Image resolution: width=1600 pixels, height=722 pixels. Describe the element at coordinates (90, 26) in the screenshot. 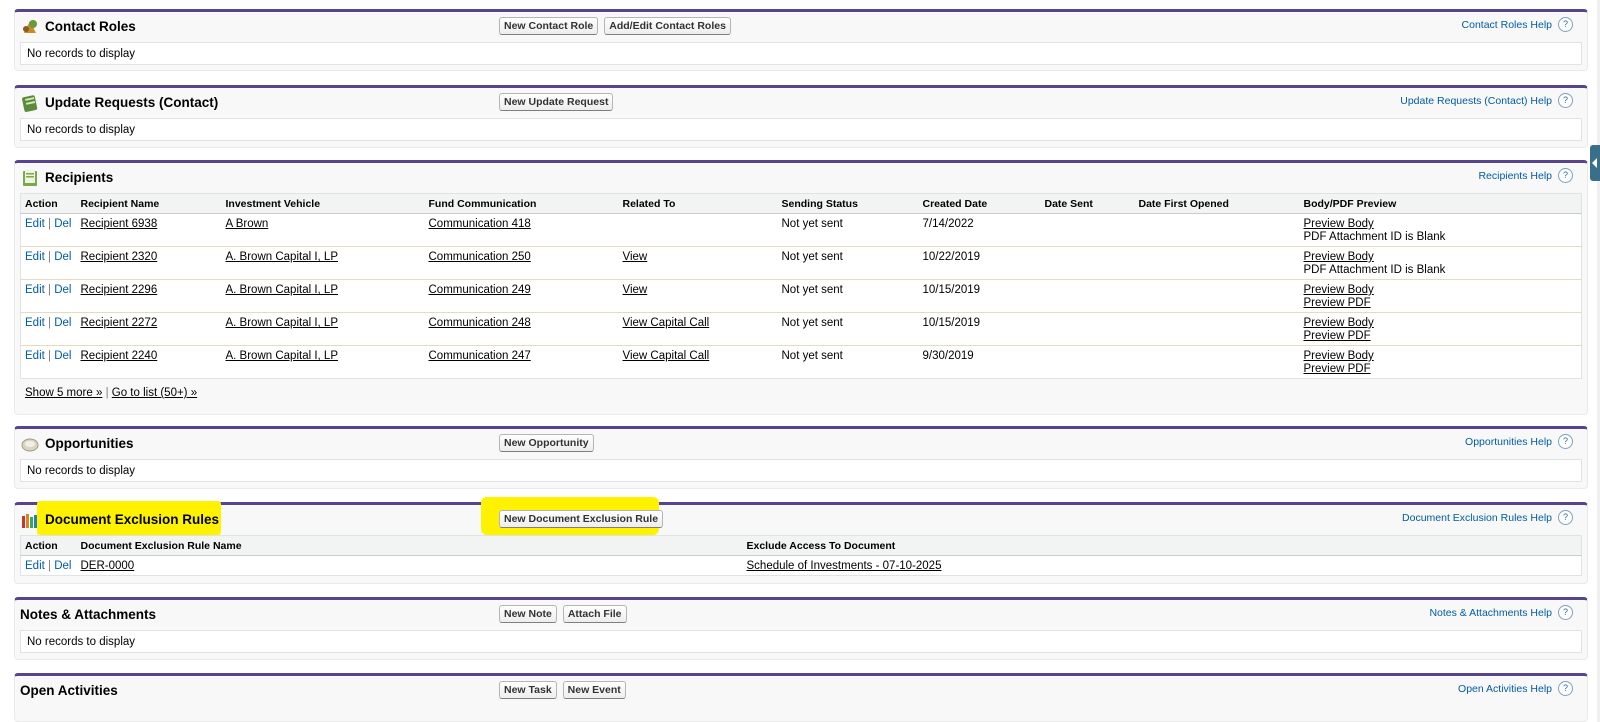

I see `contact-roles-title: Contact Roles` at that location.